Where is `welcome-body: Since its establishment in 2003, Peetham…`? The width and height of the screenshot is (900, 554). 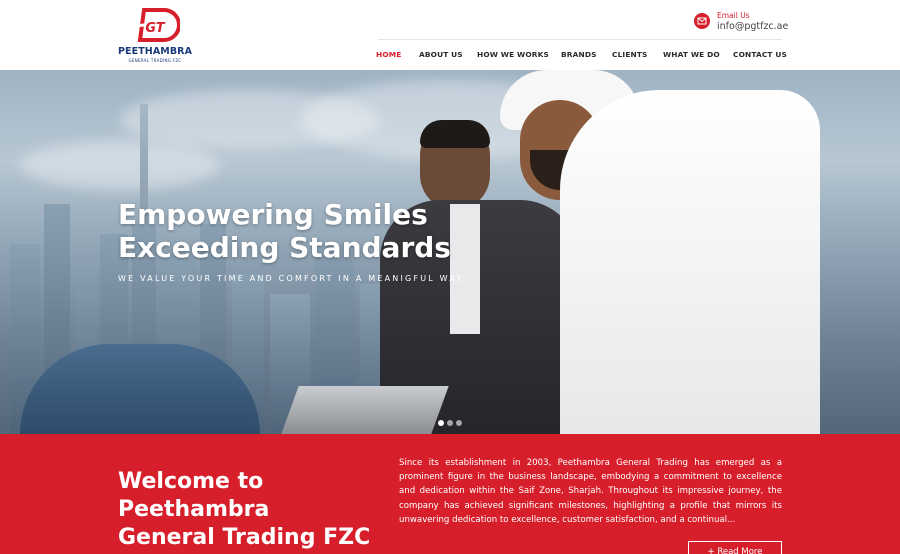
welcome-body: Since its establishment in 2003, Peetham… is located at coordinates (590, 491).